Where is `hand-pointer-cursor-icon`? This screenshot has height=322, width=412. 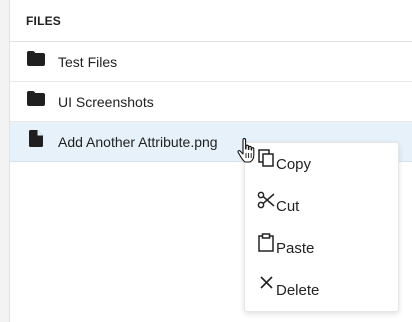 hand-pointer-cursor-icon is located at coordinates (247, 150).